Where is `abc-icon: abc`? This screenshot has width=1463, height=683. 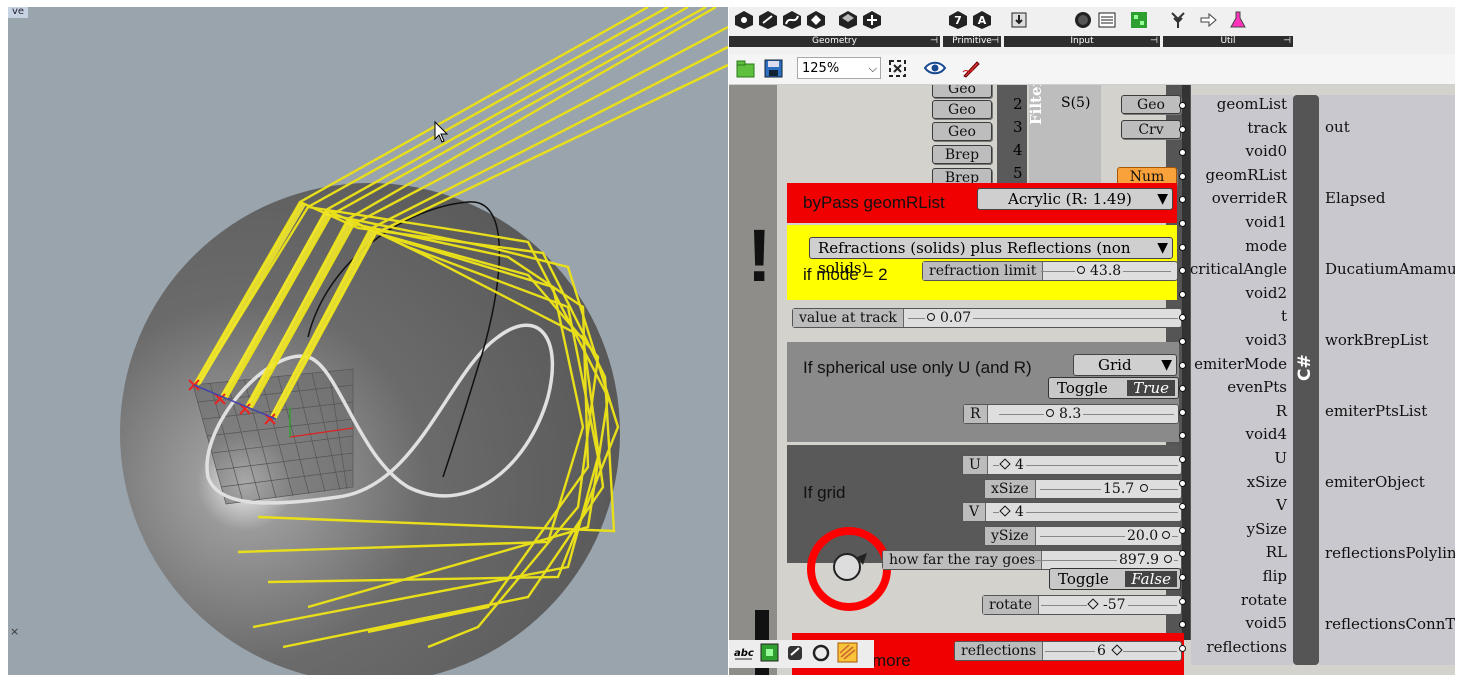
abc-icon: abc is located at coordinates (743, 652).